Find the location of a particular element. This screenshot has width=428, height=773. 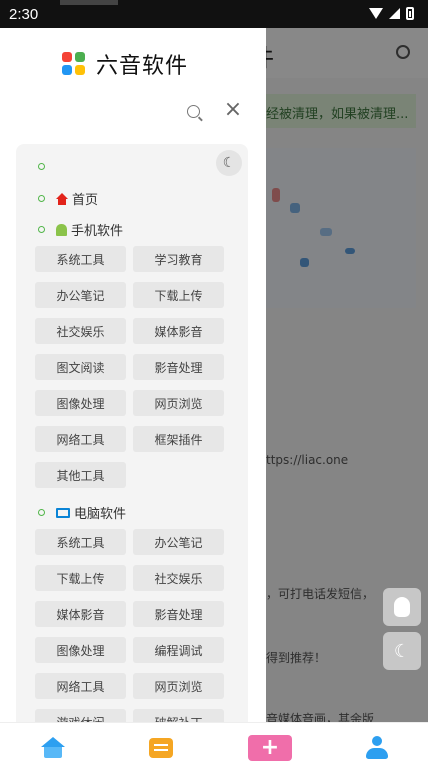

user-icon is located at coordinates (377, 748).